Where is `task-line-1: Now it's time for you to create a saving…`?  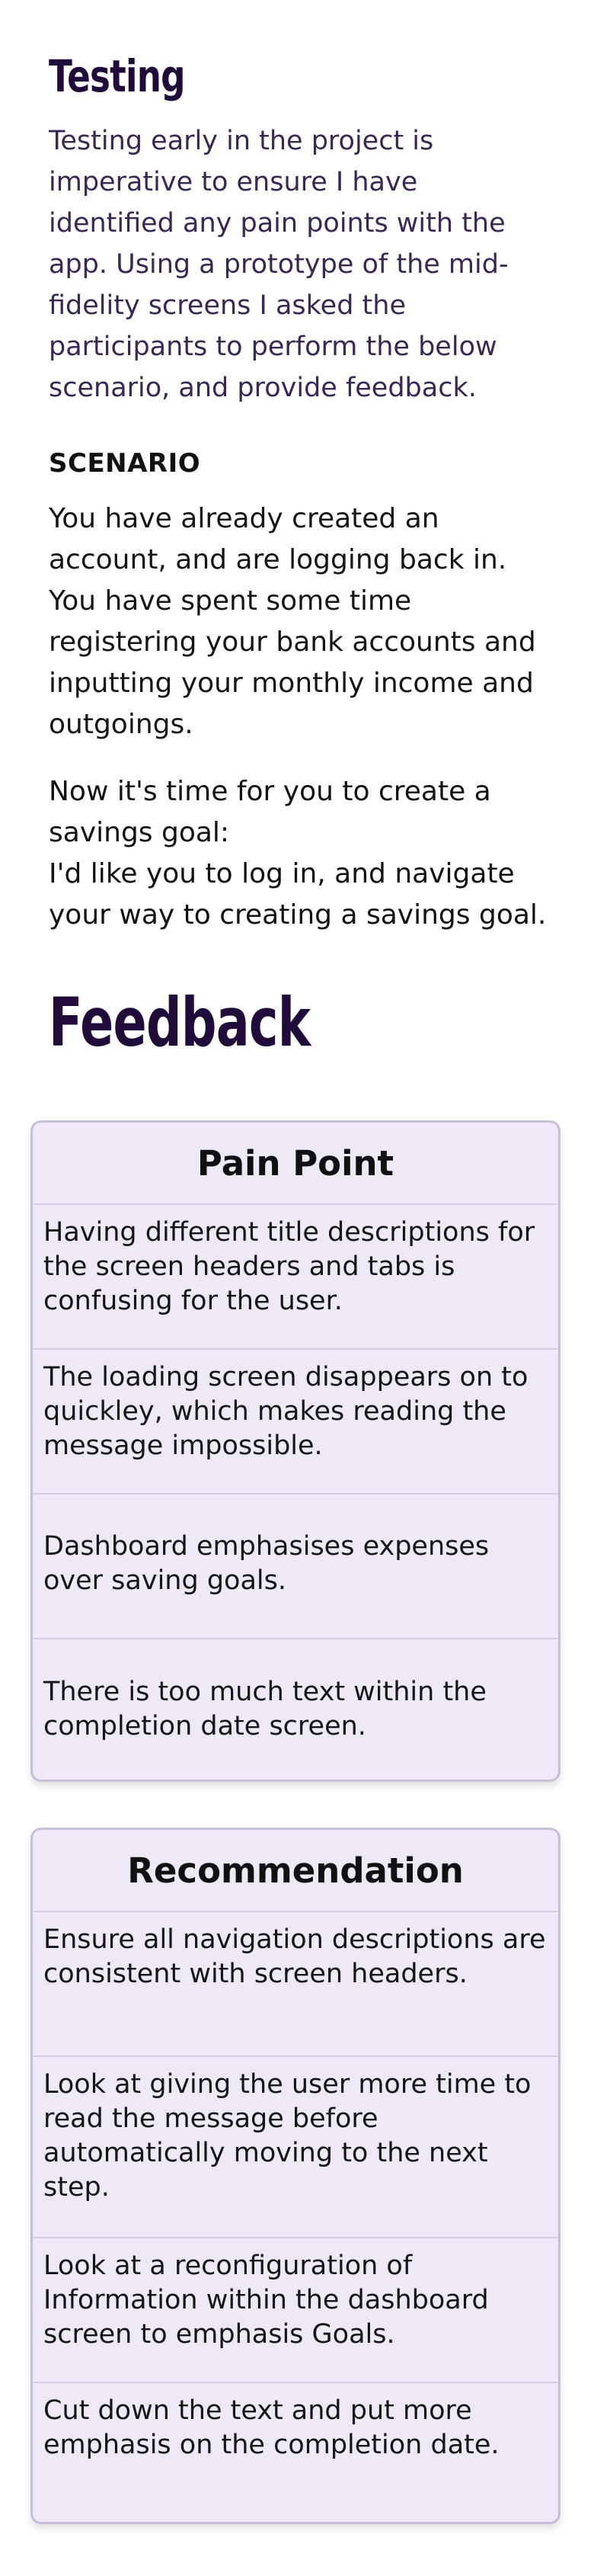
task-line-1: Now it's time for you to create a saving… is located at coordinates (270, 812).